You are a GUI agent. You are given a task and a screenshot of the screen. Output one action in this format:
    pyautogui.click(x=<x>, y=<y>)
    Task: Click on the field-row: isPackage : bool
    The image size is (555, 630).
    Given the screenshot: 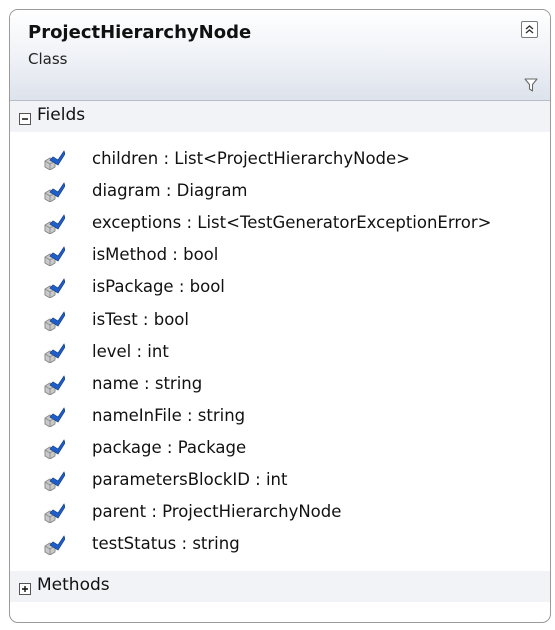 What is the action you would take?
    pyautogui.click(x=280, y=289)
    